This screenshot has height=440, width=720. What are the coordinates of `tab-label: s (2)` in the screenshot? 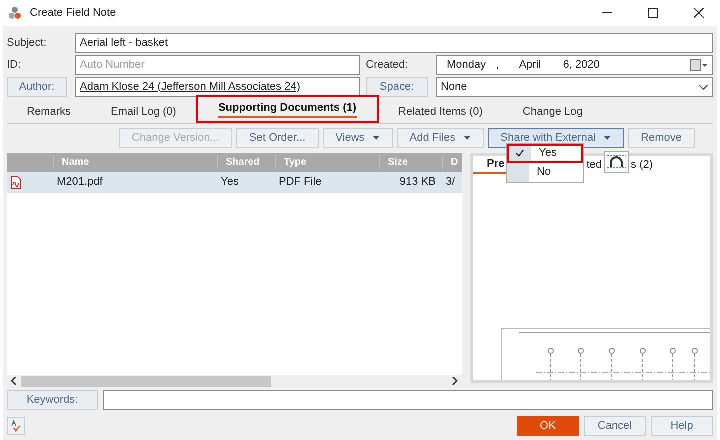 It's located at (642, 165).